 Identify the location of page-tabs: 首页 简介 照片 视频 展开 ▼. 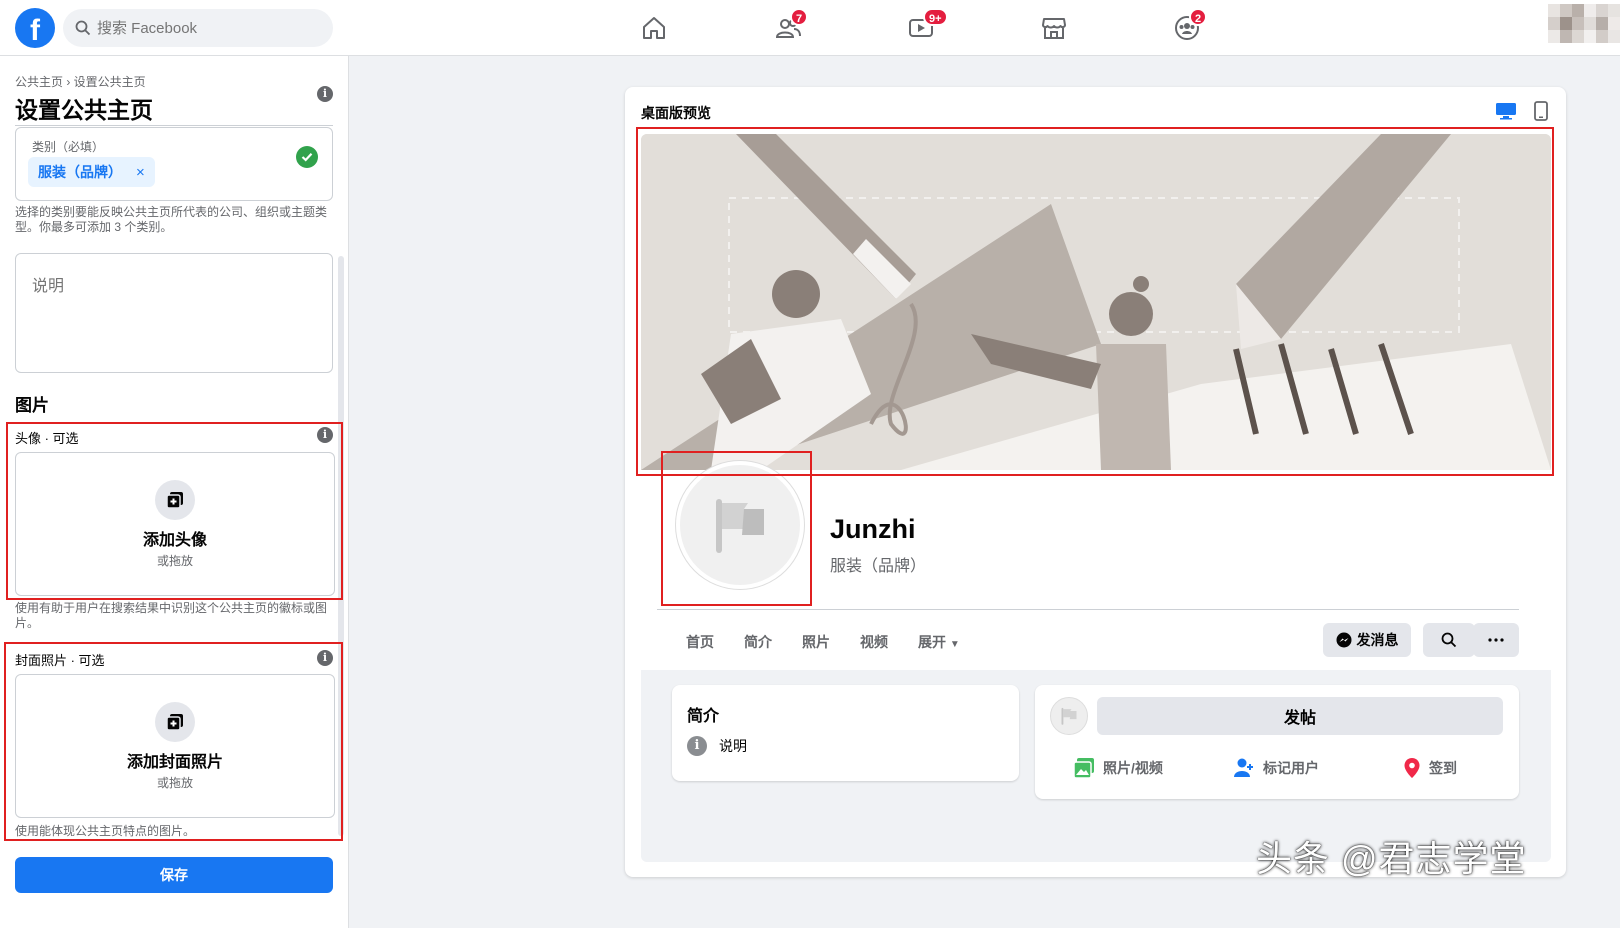
(823, 642).